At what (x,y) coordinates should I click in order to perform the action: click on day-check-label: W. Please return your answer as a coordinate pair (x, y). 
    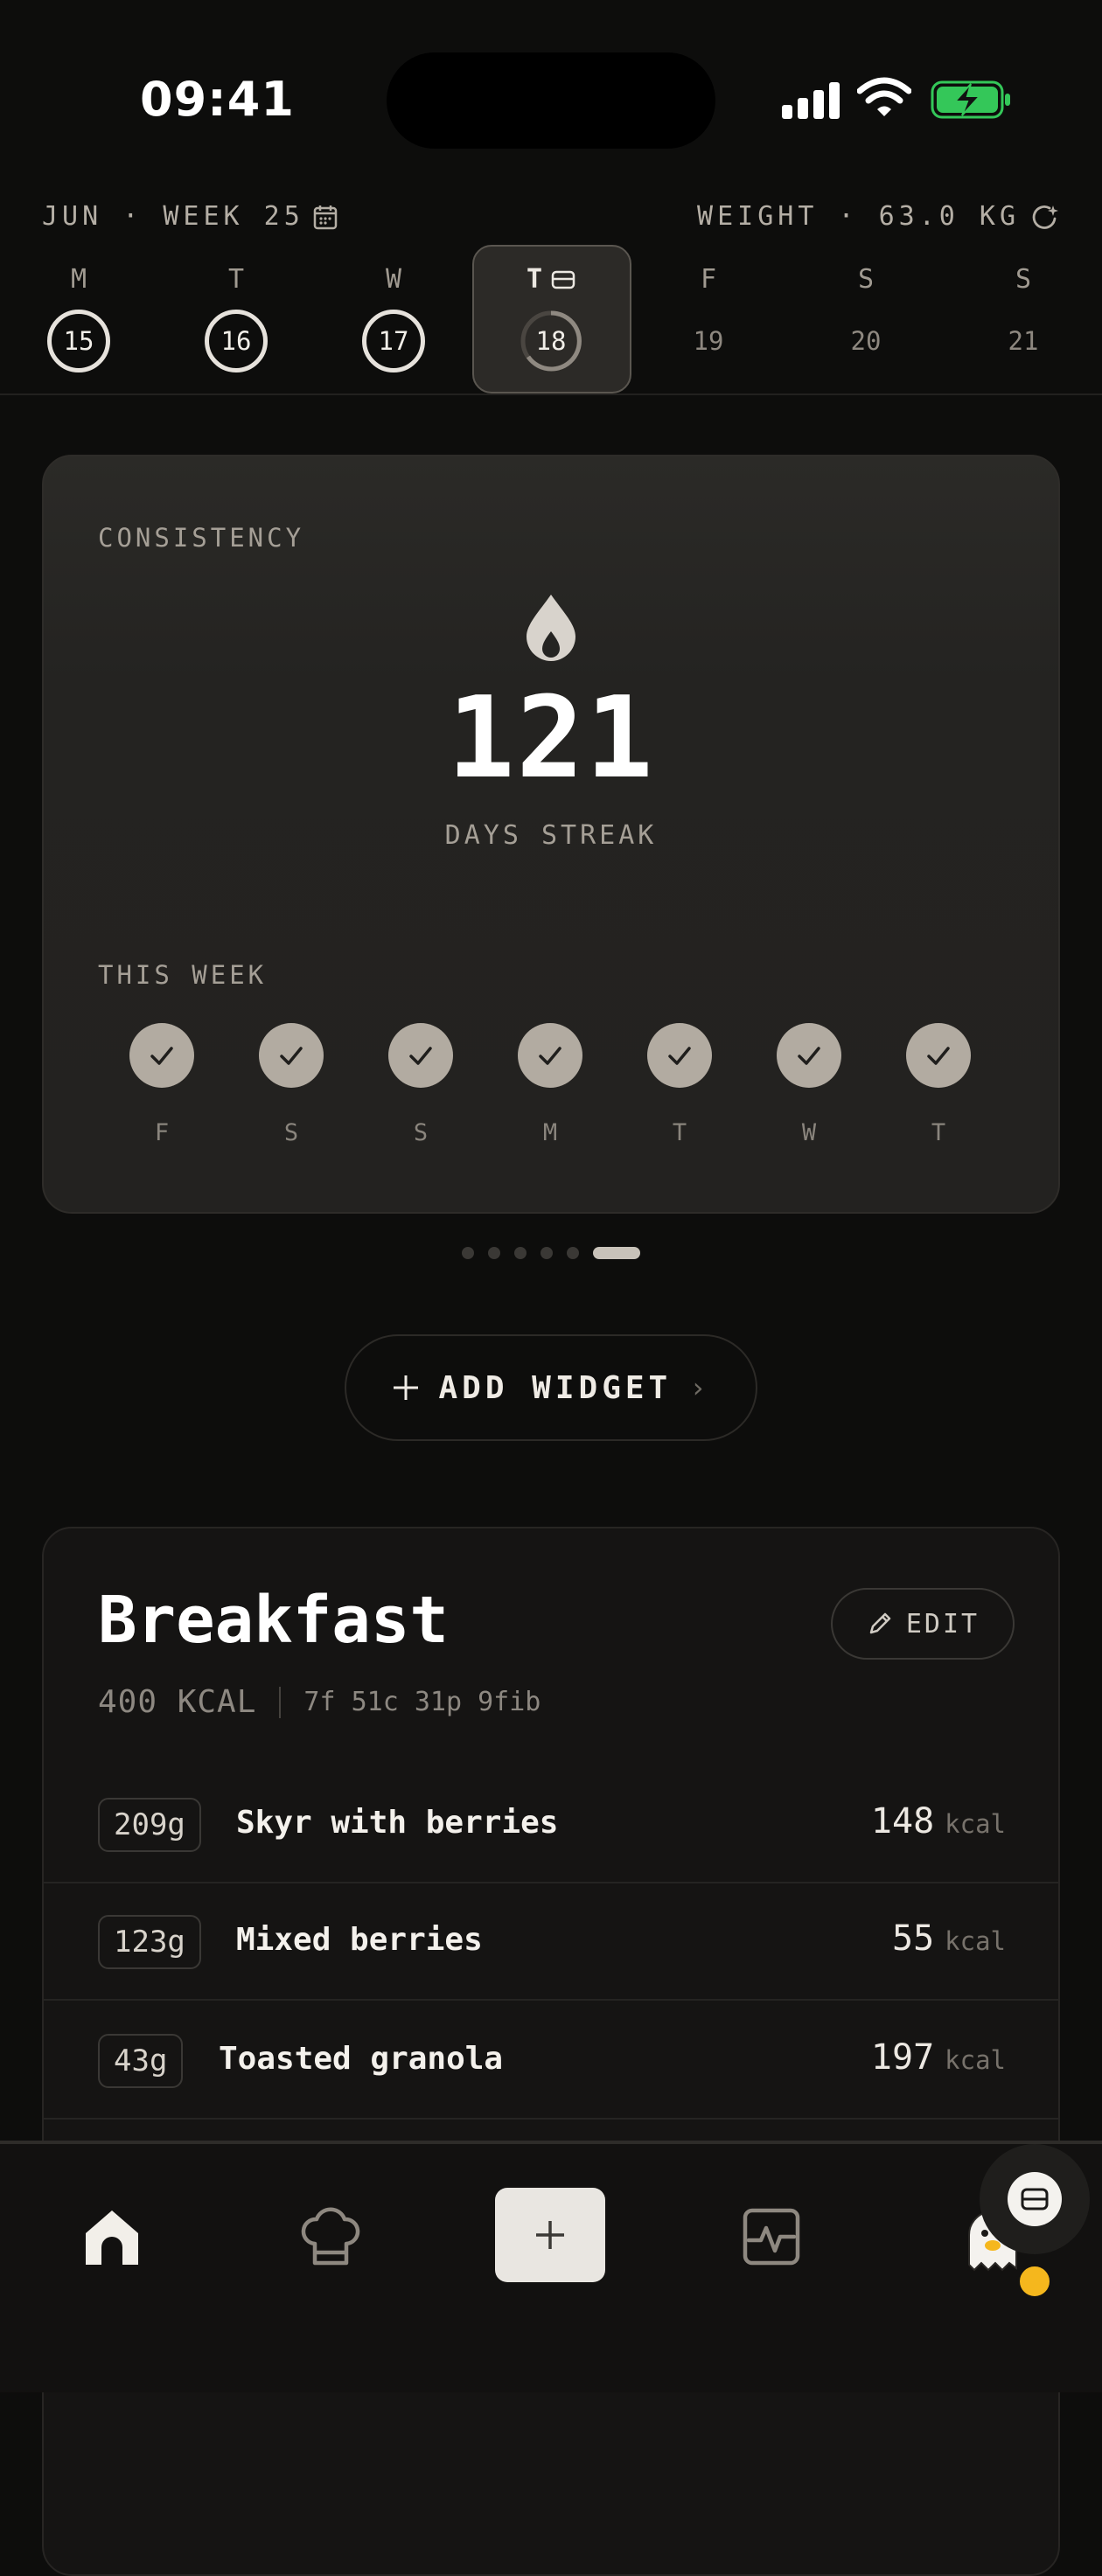
    Looking at the image, I should click on (809, 1132).